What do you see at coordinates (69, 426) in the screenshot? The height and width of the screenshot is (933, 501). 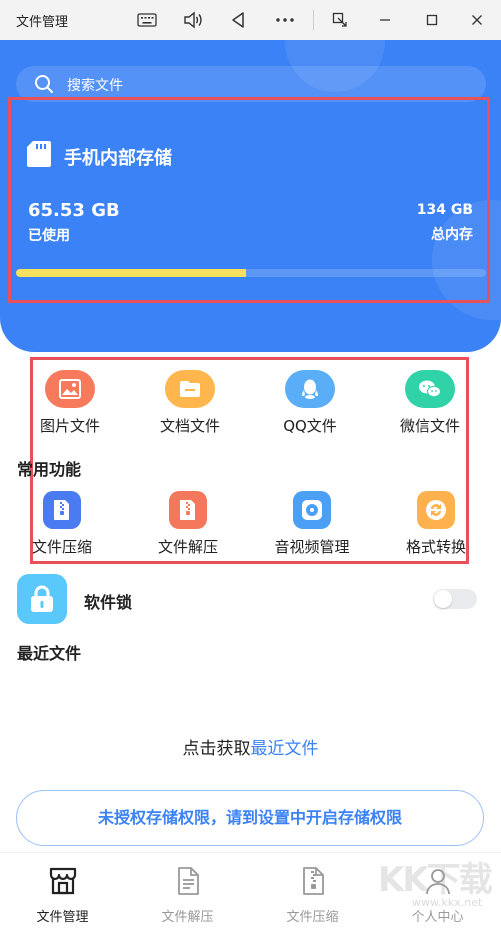 I see `category-label: 图片文件` at bounding box center [69, 426].